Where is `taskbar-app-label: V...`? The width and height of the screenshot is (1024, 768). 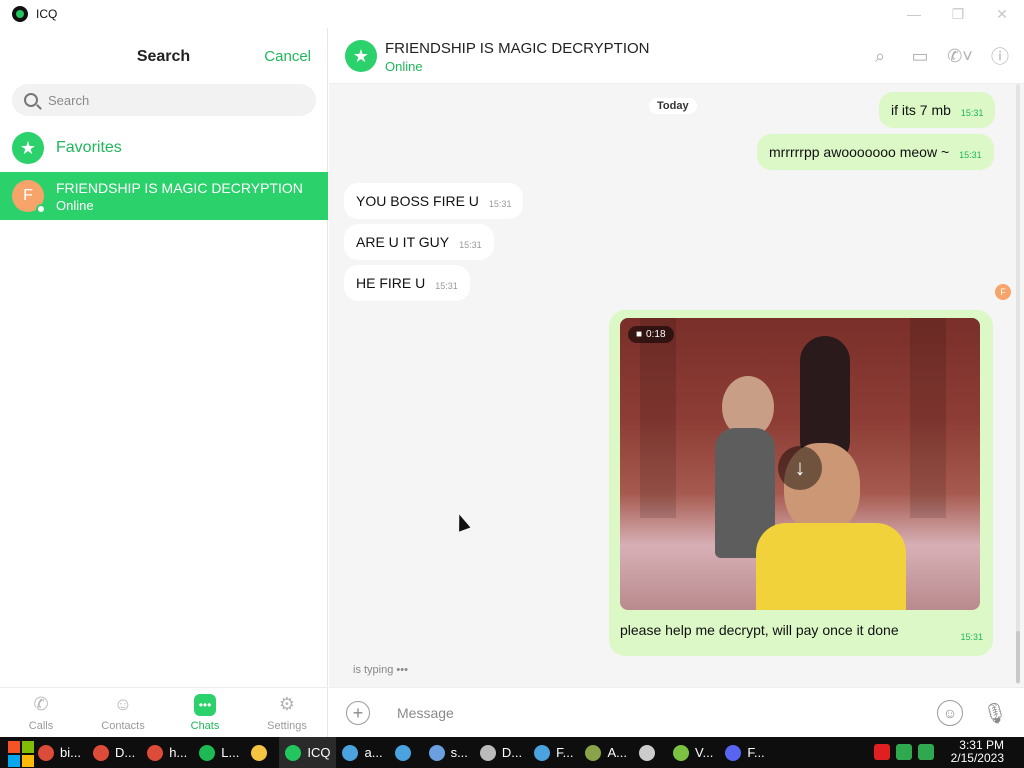
taskbar-app-label: V... is located at coordinates (704, 752).